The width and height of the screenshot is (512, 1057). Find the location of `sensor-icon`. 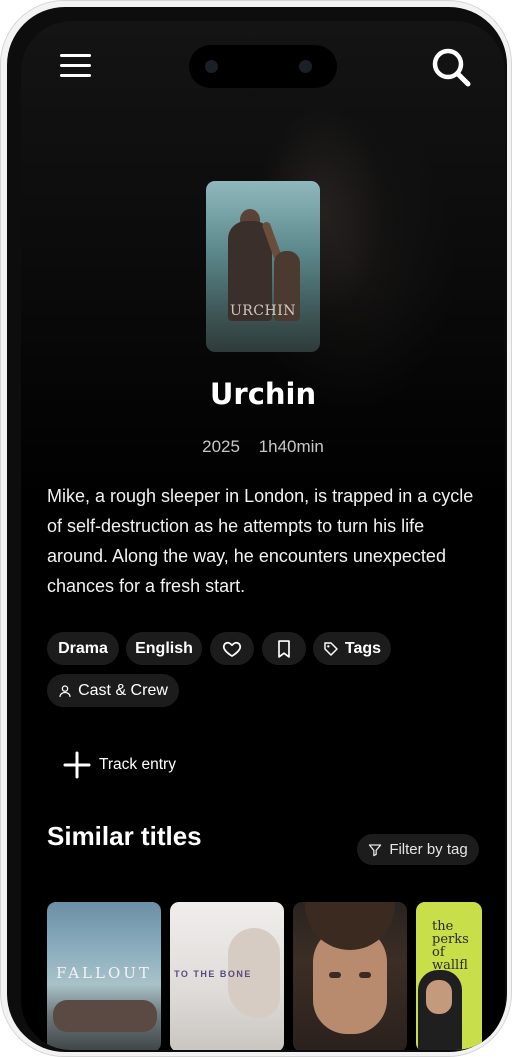

sensor-icon is located at coordinates (211, 66).